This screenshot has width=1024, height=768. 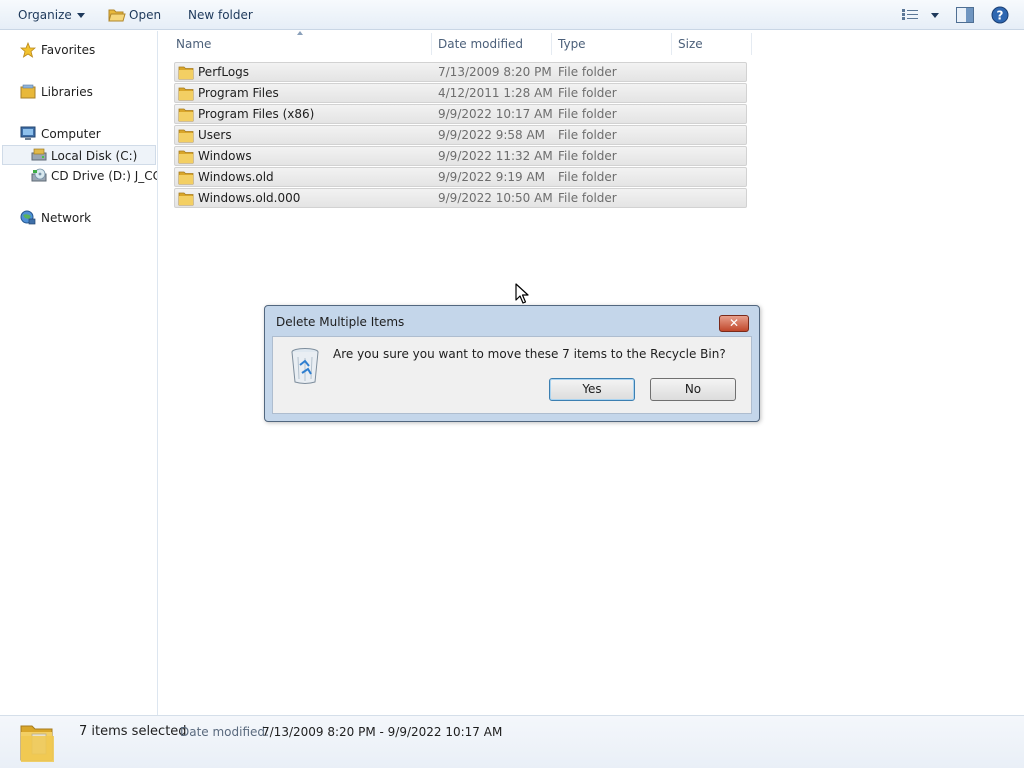 I want to click on file-name: Windows.old, so click(x=236, y=177).